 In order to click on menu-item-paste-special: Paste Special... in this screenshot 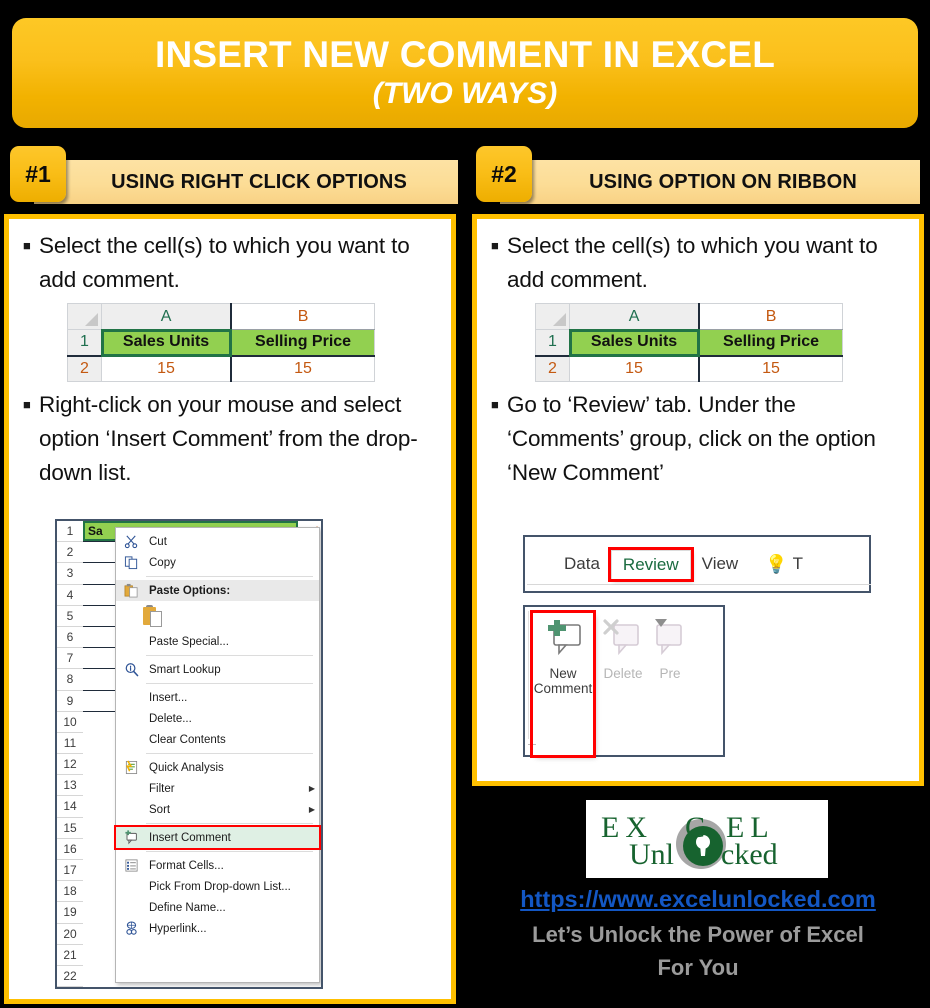, I will do `click(217, 641)`.